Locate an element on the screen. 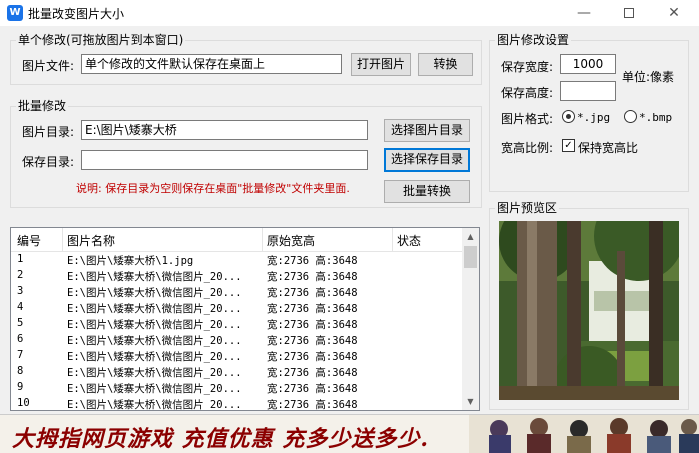 The height and width of the screenshot is (453, 699). image-dir-input: E:\图片\矮寨大桥 is located at coordinates (224, 130).